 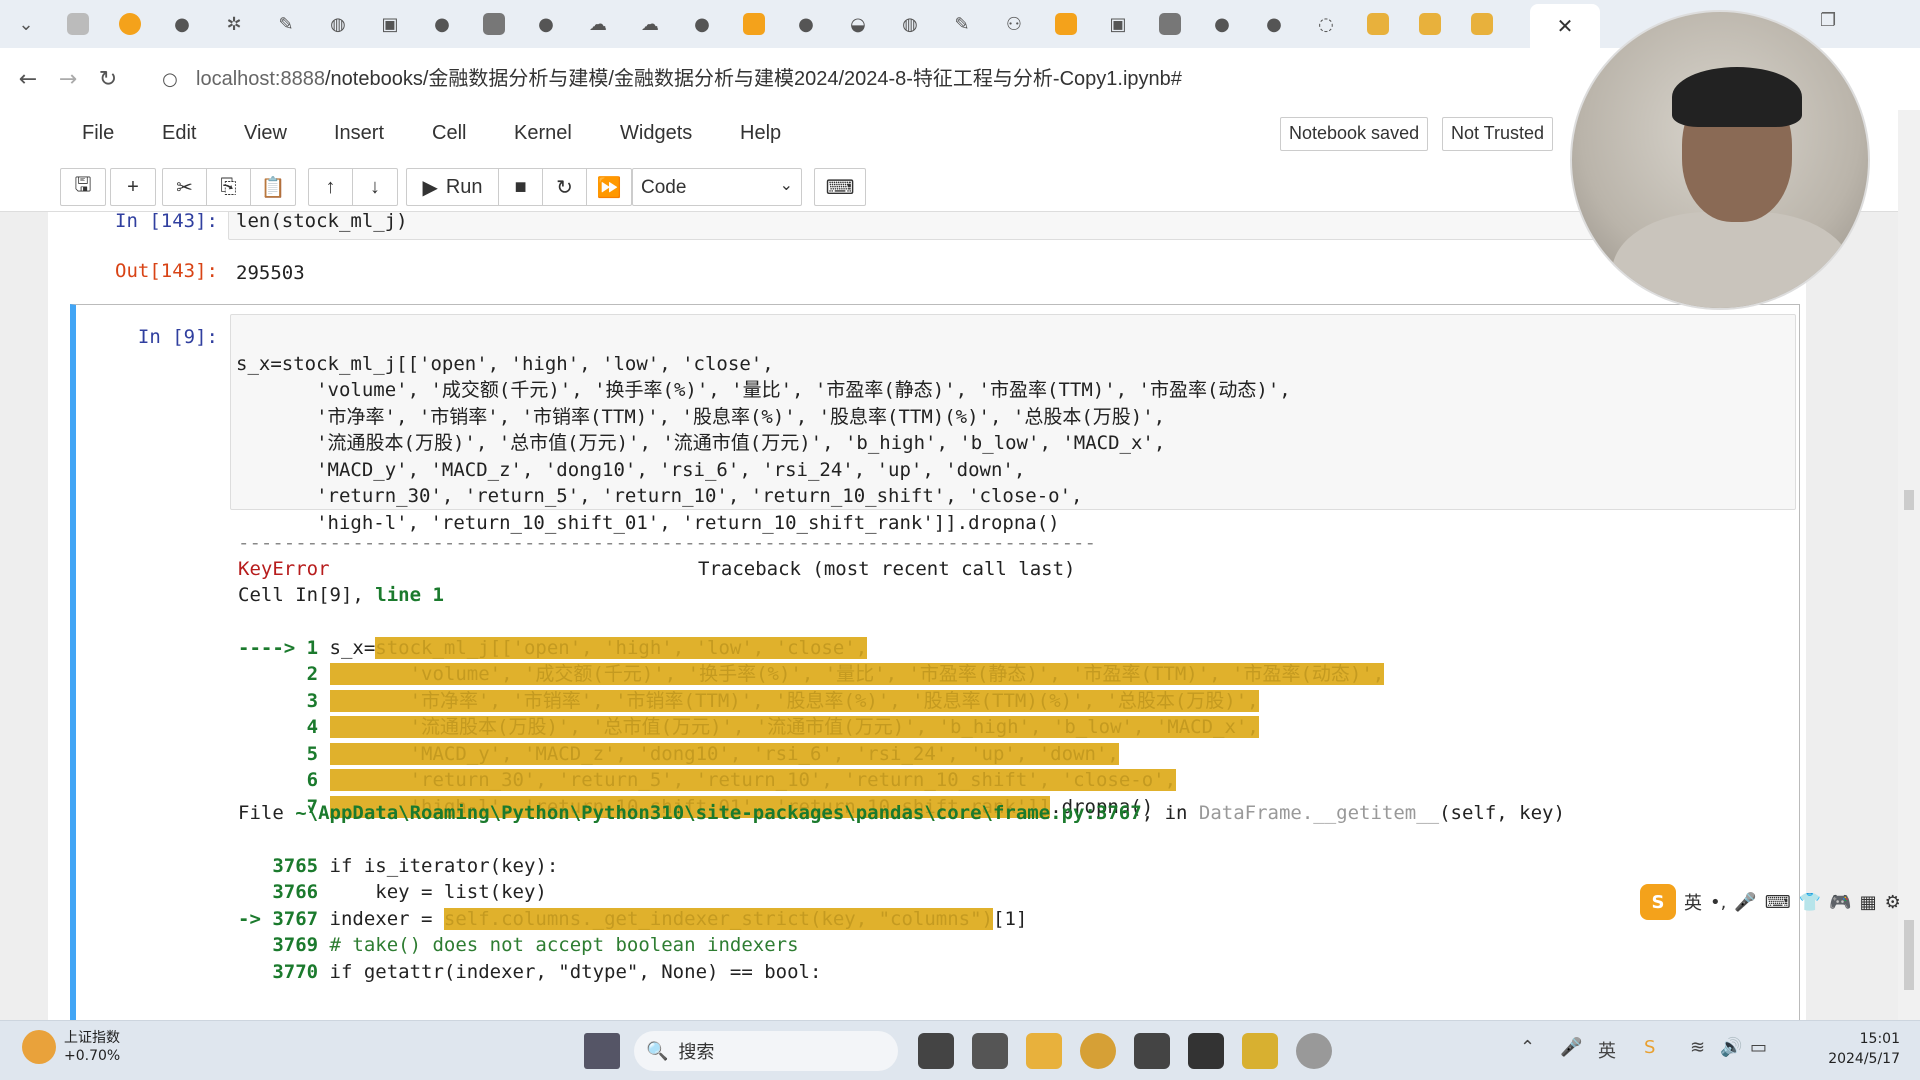 I want to click on menu-edit: Edit, so click(x=179, y=133).